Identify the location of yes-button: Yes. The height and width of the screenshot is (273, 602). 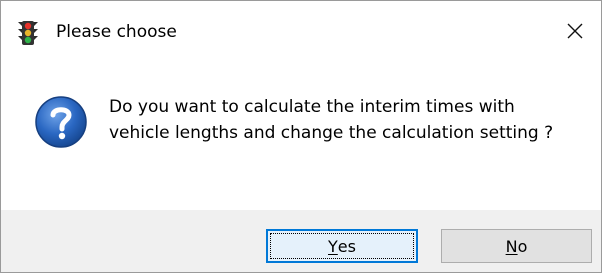
(342, 246).